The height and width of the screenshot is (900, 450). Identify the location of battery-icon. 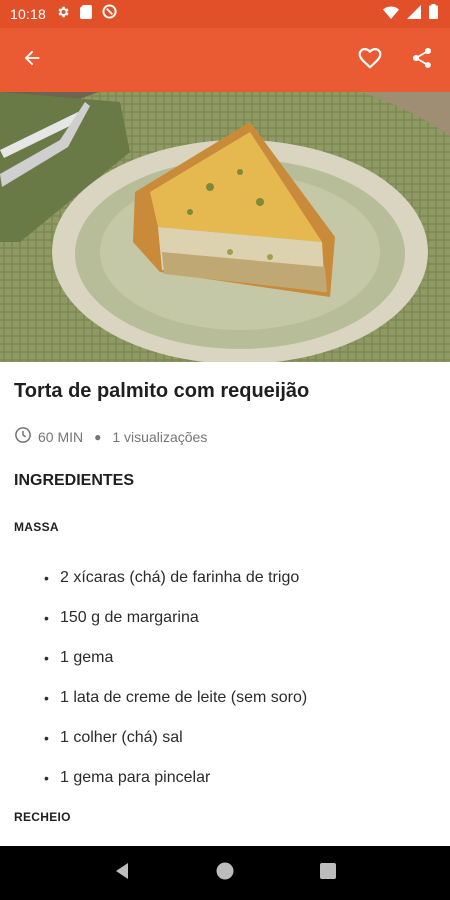
(433, 14).